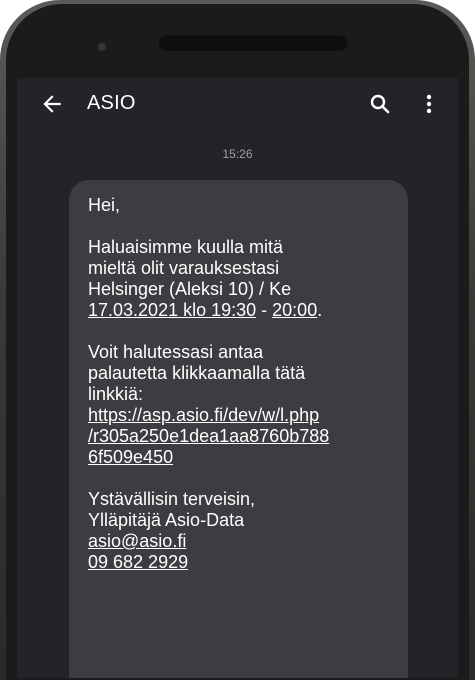 This screenshot has height=680, width=475. What do you see at coordinates (52, 104) in the screenshot?
I see `arrow-left-icon` at bounding box center [52, 104].